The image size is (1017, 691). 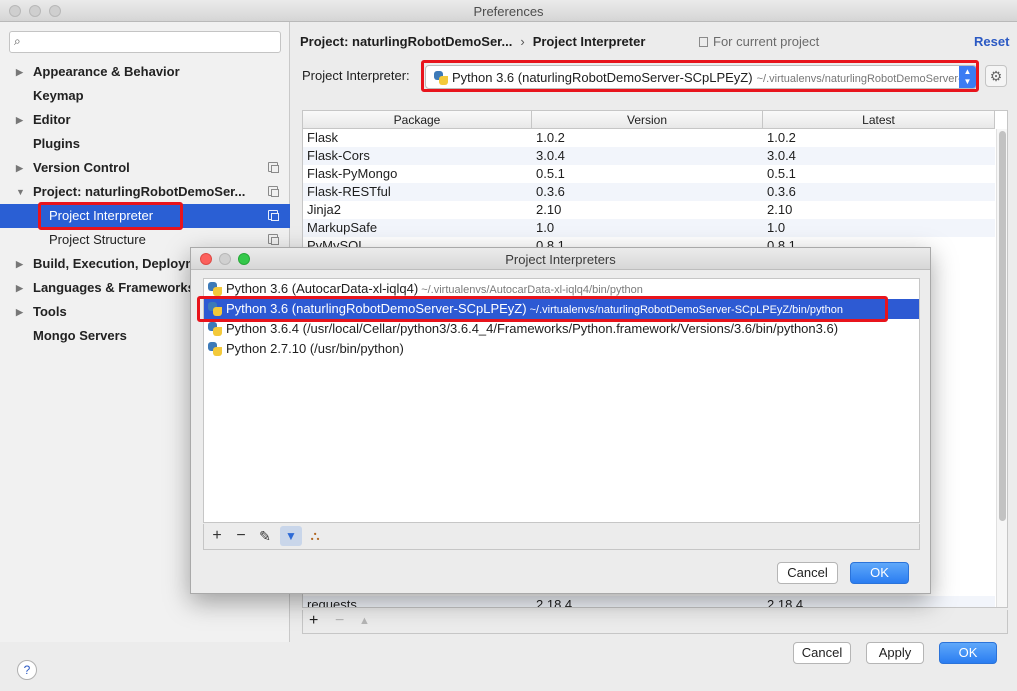 I want to click on sidebar-item-label: Appearance & Behavior, so click(x=106, y=71).